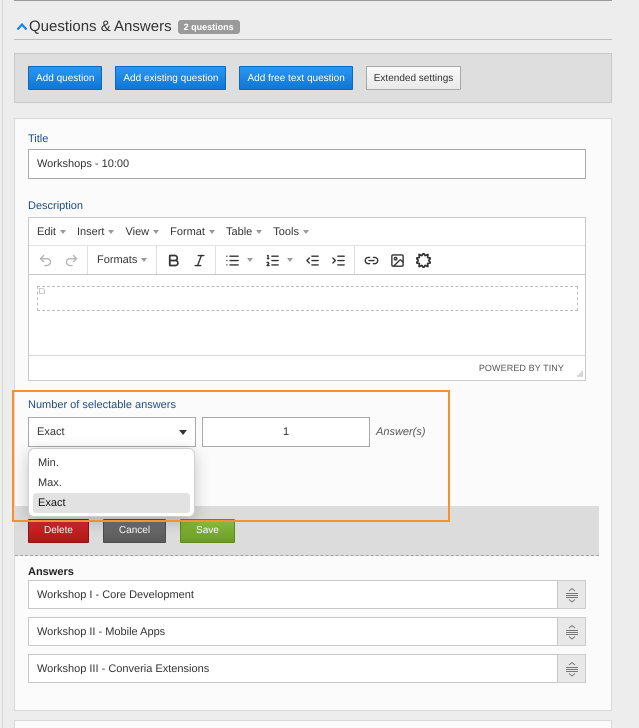 The width and height of the screenshot is (639, 728). I want to click on indent-icon, so click(338, 260).